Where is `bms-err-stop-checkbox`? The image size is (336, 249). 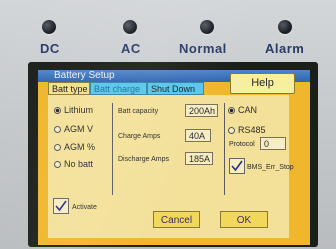
bms-err-stop-checkbox is located at coordinates (237, 166).